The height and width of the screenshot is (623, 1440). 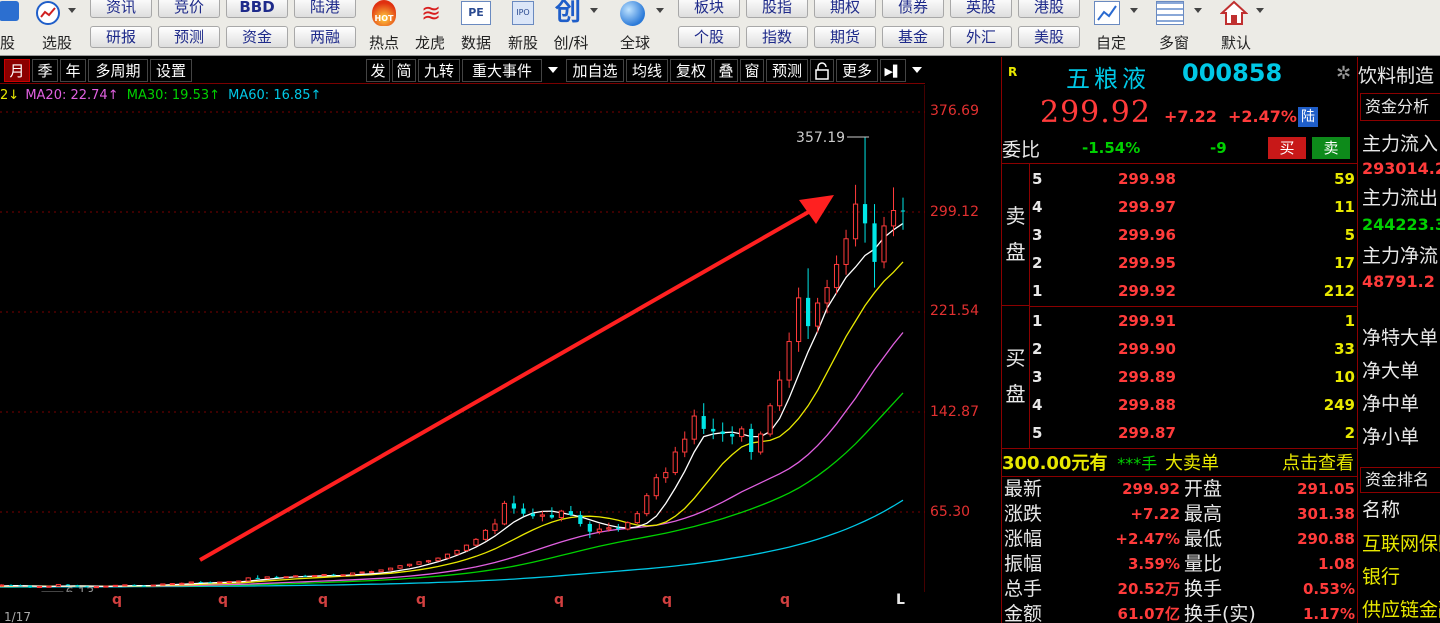 I want to click on period-tab-quarter: 季, so click(x=45, y=70).